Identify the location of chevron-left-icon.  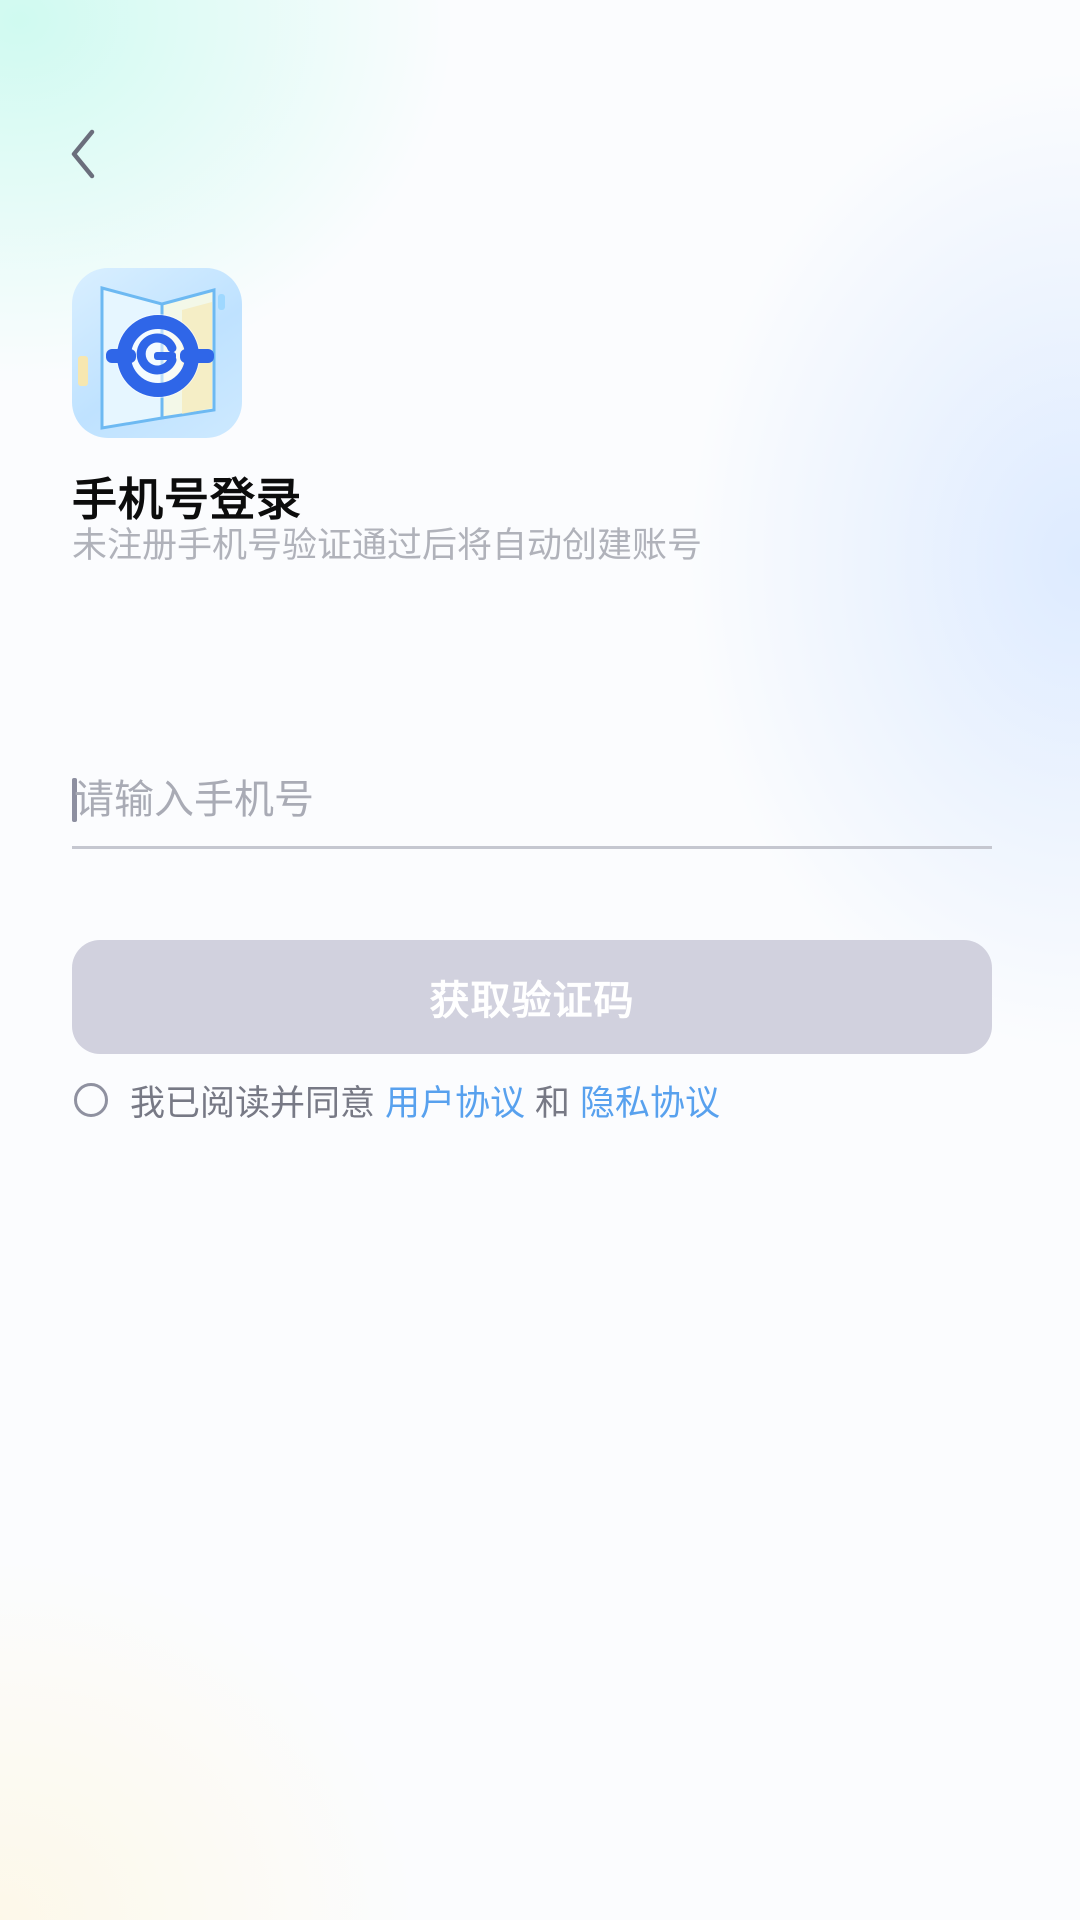
(83, 154).